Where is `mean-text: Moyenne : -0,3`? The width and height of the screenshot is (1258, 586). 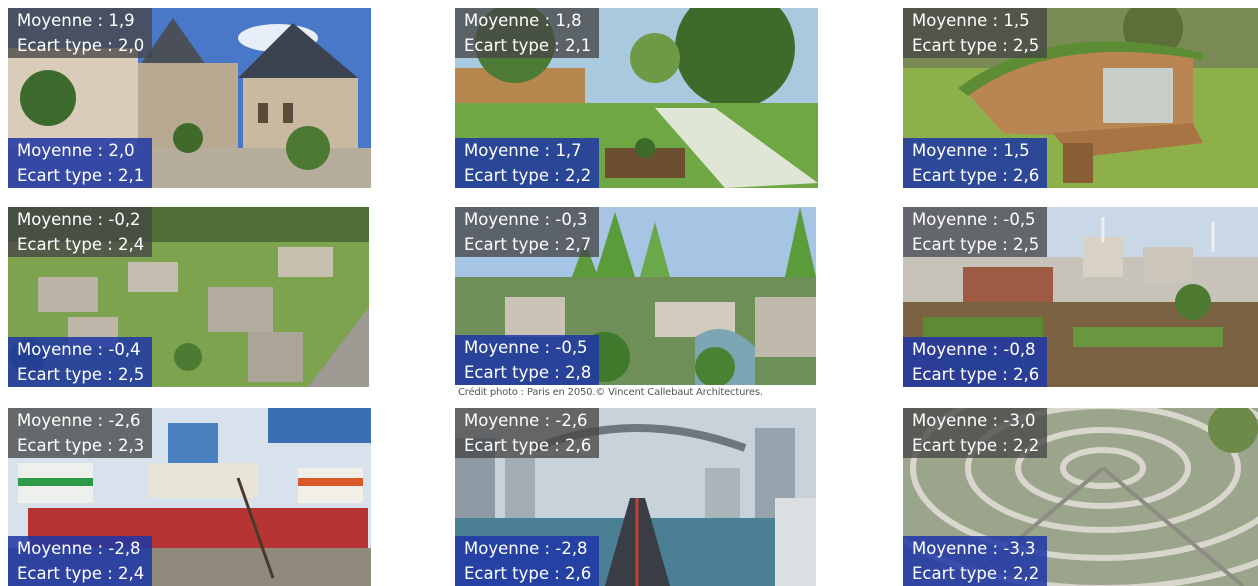
mean-text: Moyenne : -0,3 is located at coordinates (526, 219).